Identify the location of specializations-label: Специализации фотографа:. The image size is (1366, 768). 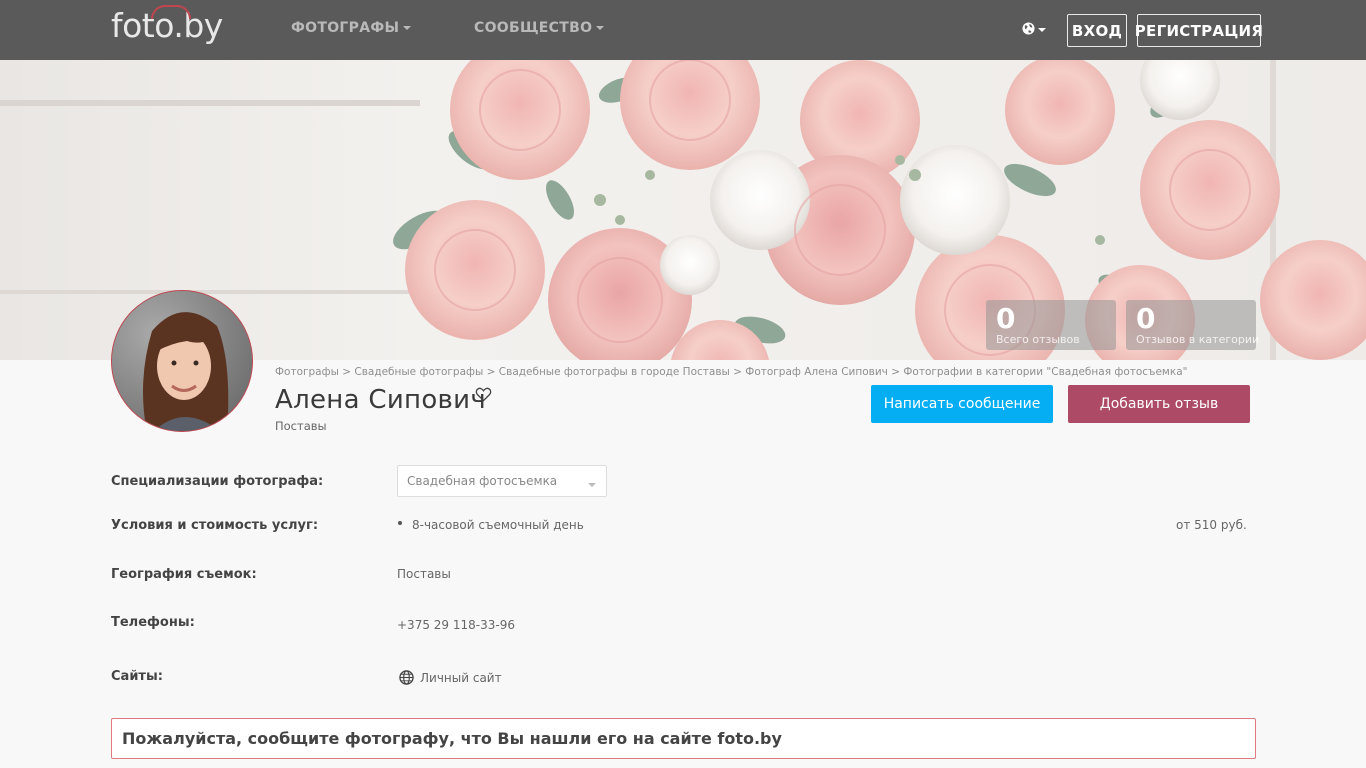
(217, 481).